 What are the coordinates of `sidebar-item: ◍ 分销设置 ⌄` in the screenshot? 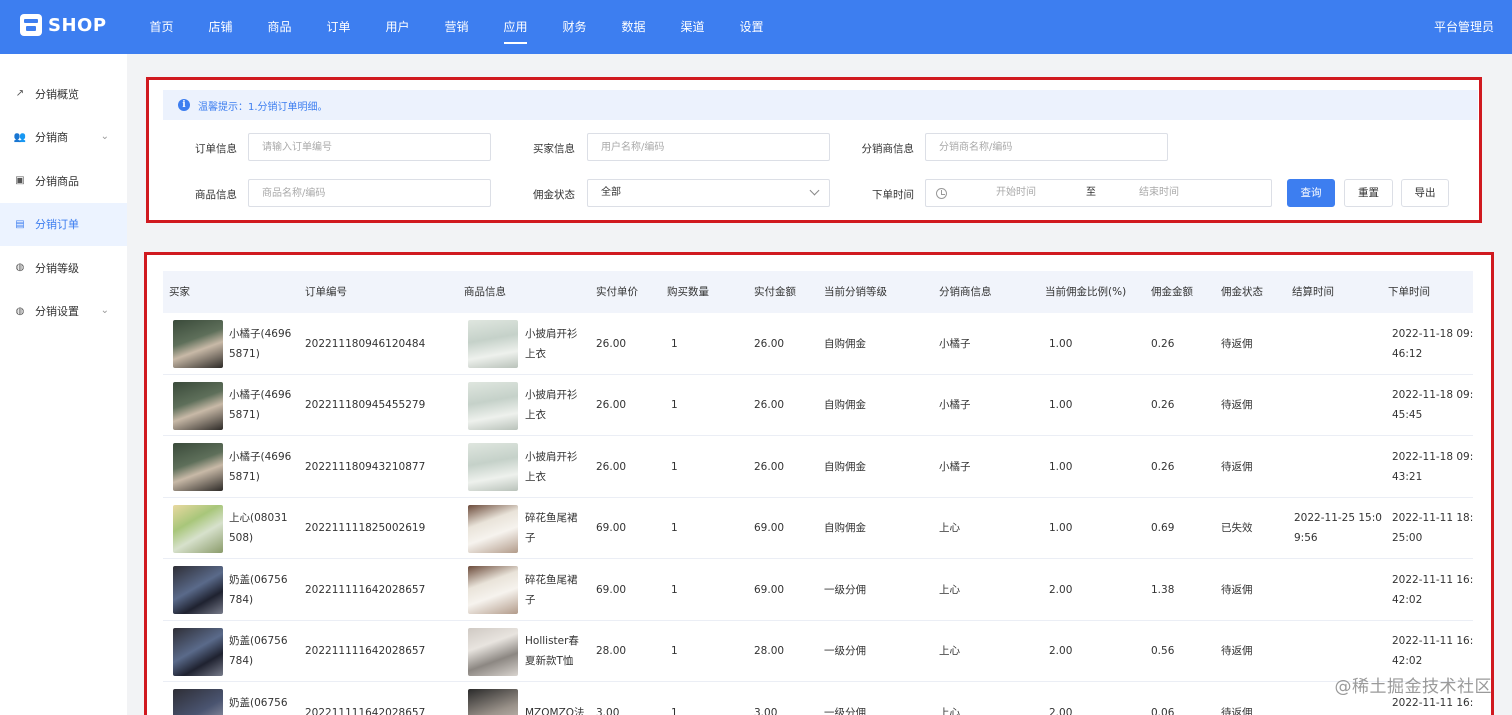 It's located at (63, 312).